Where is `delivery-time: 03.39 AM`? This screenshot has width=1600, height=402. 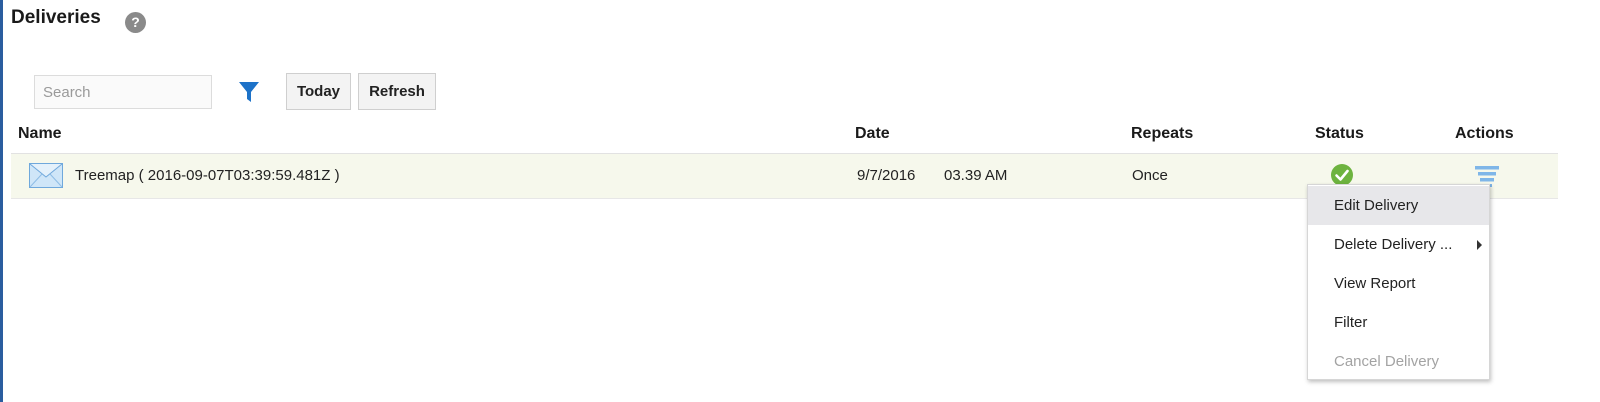
delivery-time: 03.39 AM is located at coordinates (976, 175).